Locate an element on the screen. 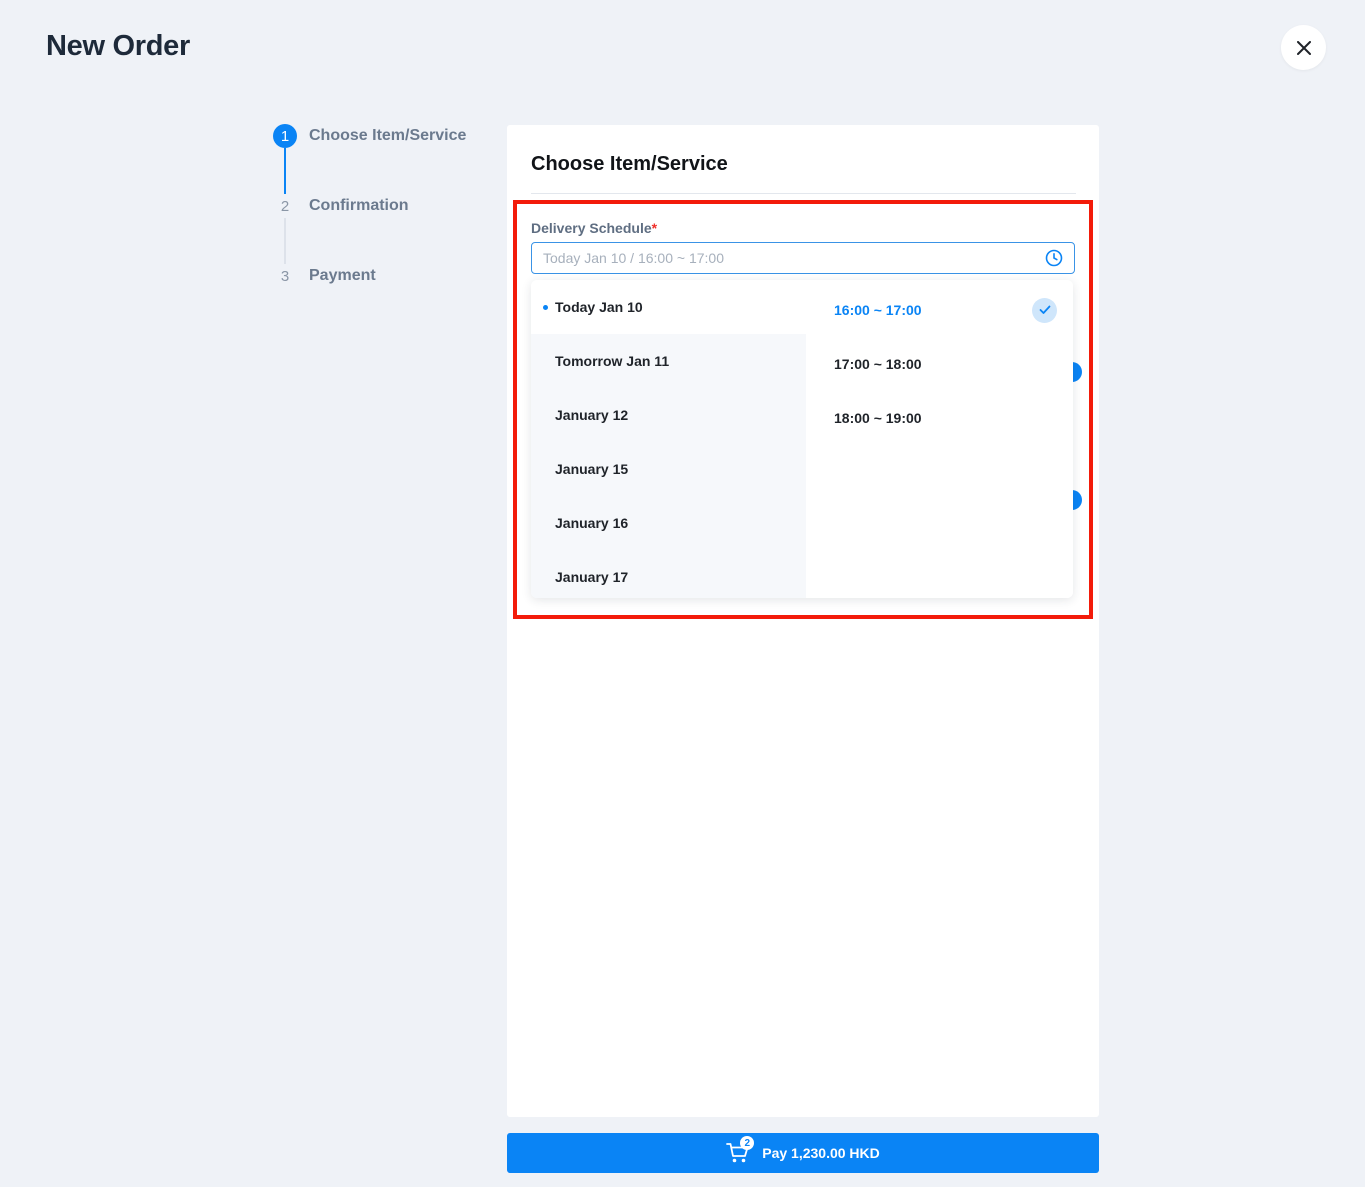  time-slot-label: 17:00 ~ 18:00 is located at coordinates (878, 364).